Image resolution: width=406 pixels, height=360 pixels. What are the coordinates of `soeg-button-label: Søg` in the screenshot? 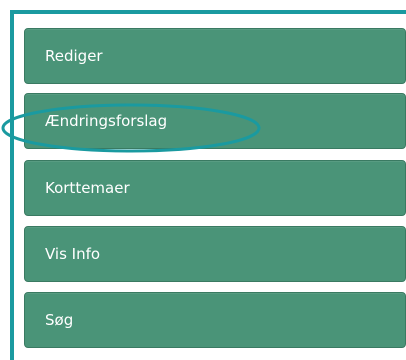 It's located at (59, 320).